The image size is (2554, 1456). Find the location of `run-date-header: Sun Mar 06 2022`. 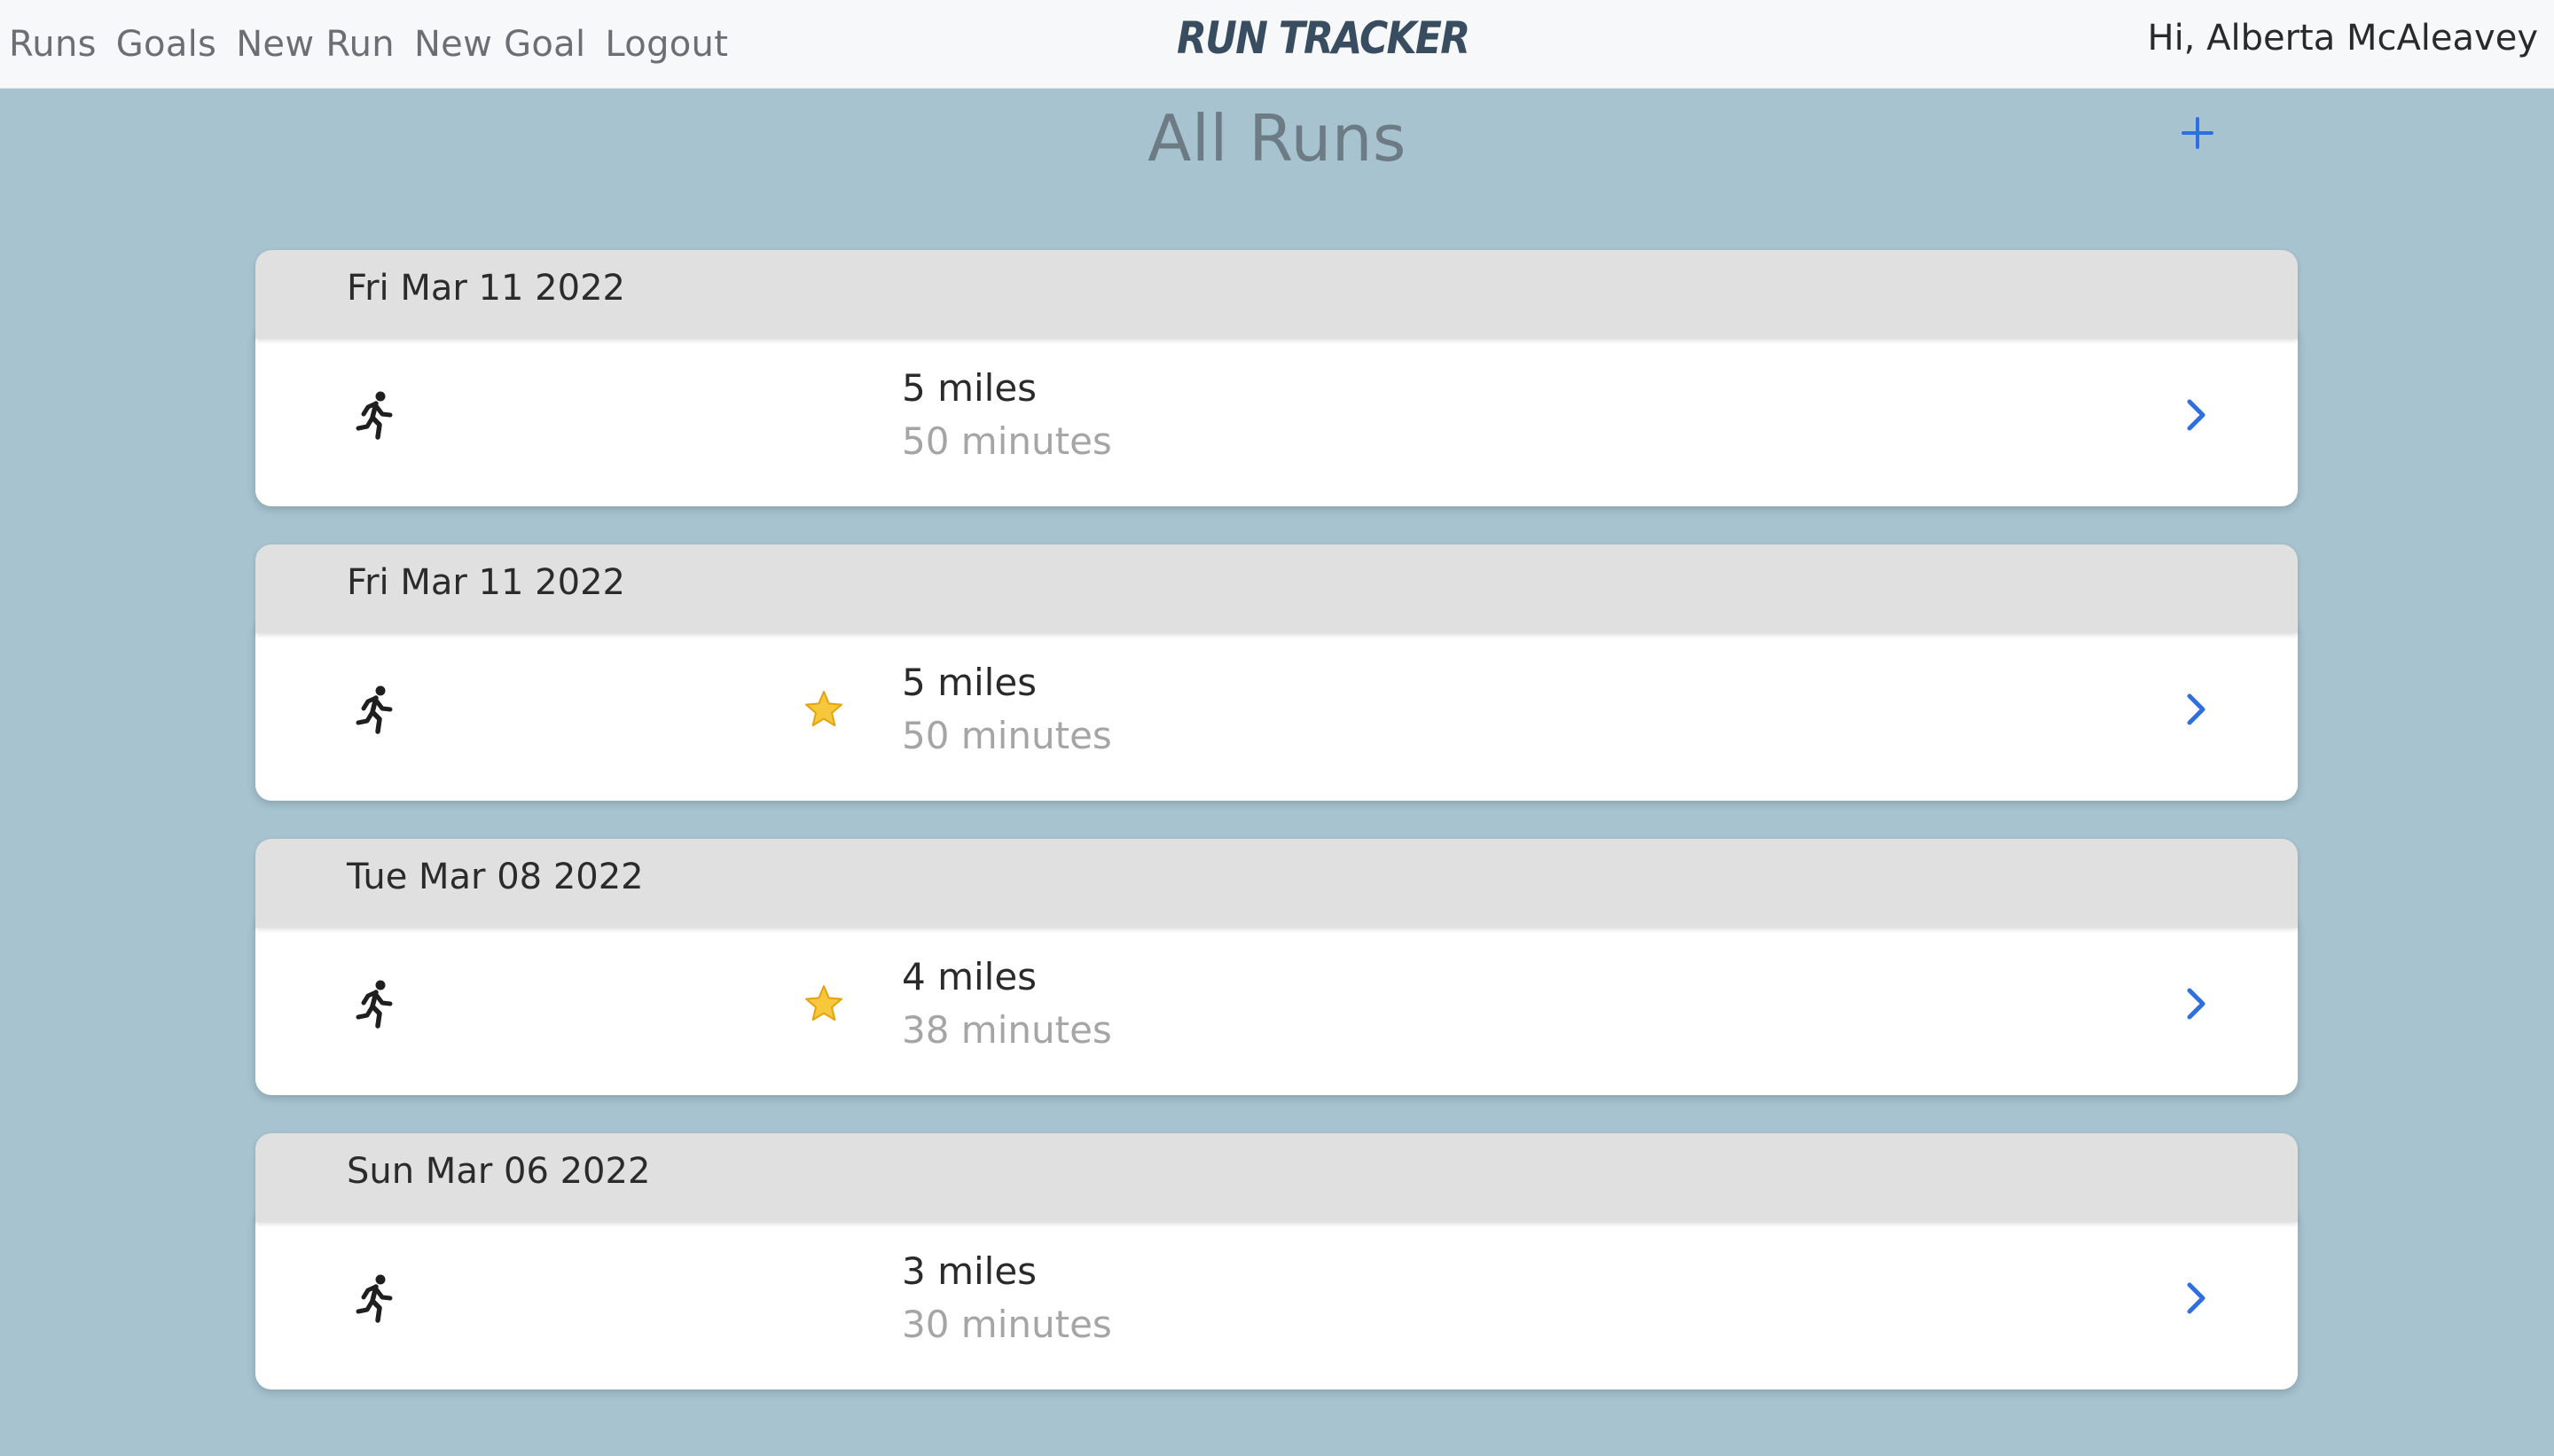

run-date-header: Sun Mar 06 2022 is located at coordinates (1276, 1177).